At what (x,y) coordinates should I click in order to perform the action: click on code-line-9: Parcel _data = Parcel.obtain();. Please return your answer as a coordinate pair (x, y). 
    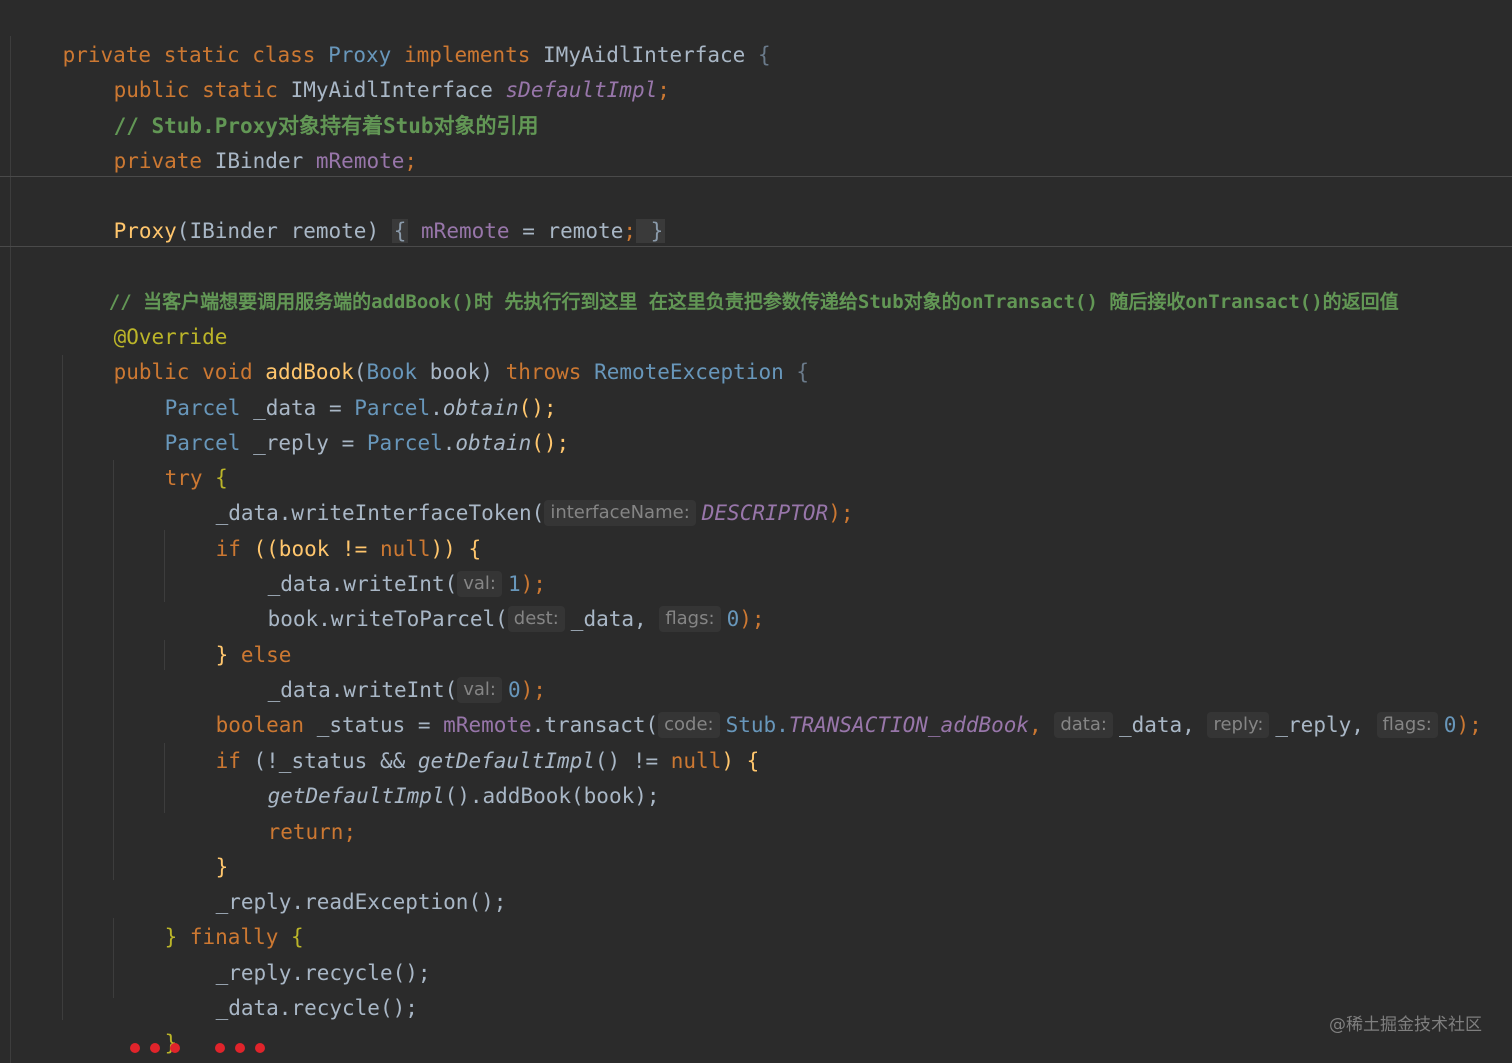
    Looking at the image, I should click on (335, 387).